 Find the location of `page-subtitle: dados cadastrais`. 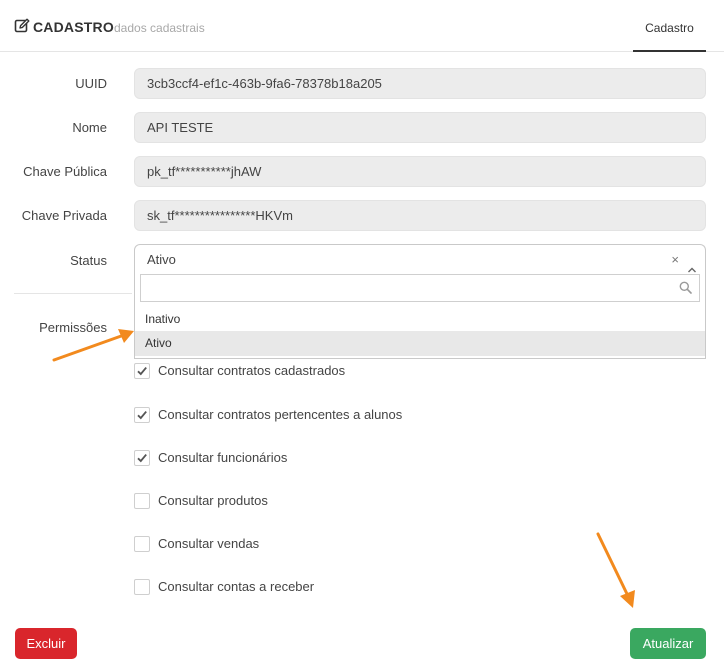

page-subtitle: dados cadastrais is located at coordinates (159, 28).